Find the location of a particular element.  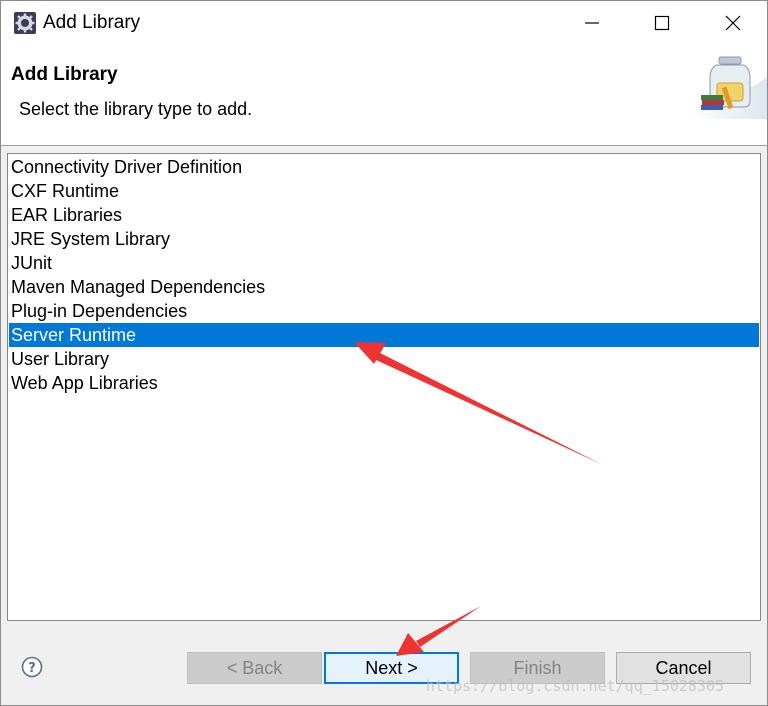

list-item: Plug-in Dependencies is located at coordinates (384, 311).